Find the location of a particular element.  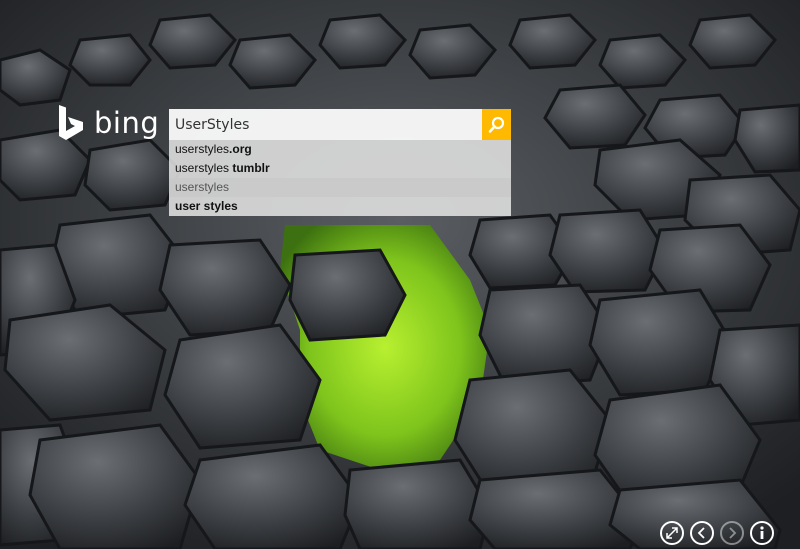

bing-logo: bing is located at coordinates (107, 123).